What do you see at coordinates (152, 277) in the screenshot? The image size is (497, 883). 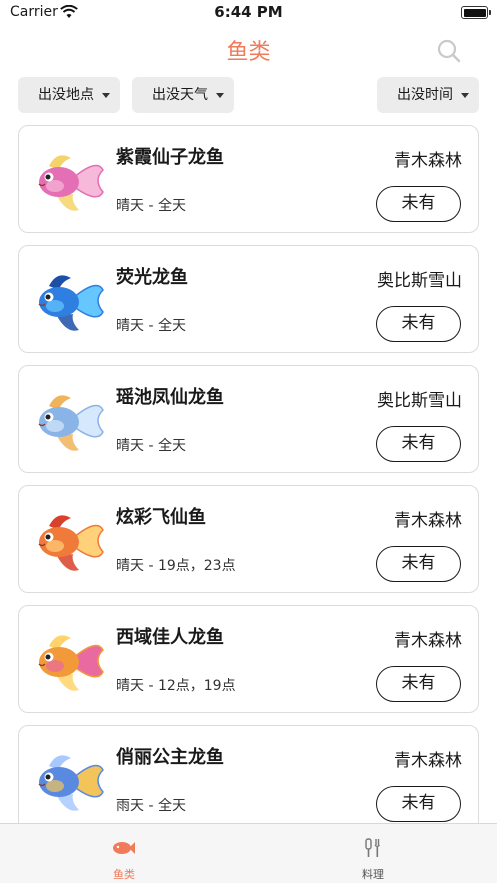 I see `fish-name: 荧光龙鱼` at bounding box center [152, 277].